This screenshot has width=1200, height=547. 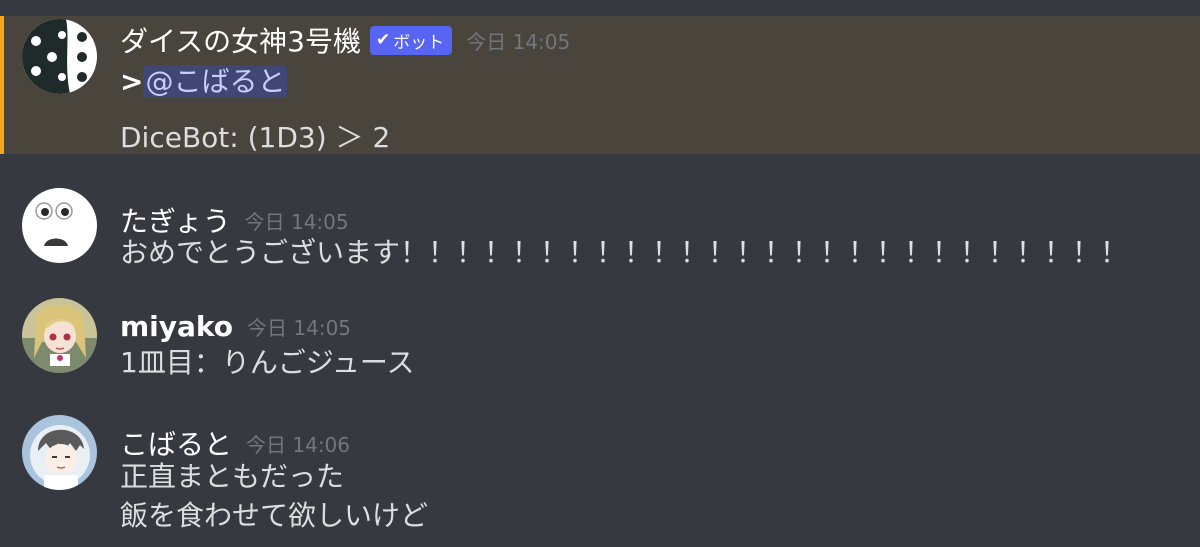 I want to click on avatar-kobaruto, so click(x=59, y=452).